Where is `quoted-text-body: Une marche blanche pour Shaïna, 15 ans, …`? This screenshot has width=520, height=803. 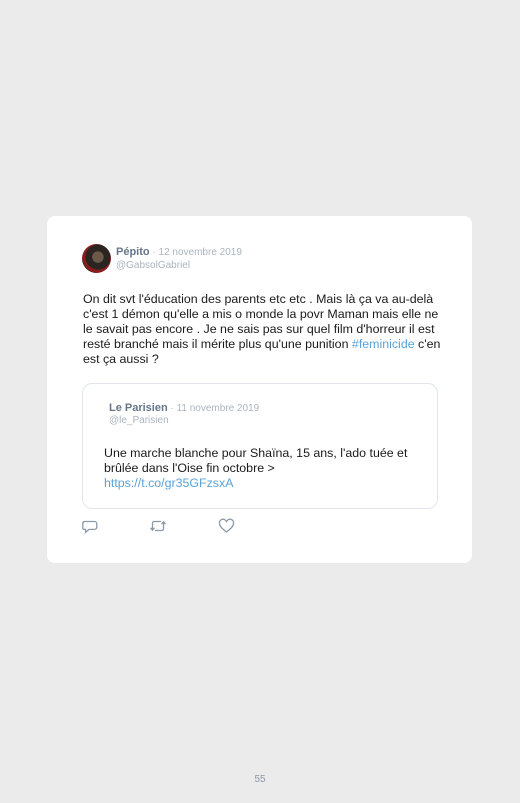 quoted-text-body: Une marche blanche pour Shaïna, 15 ans, … is located at coordinates (256, 460).